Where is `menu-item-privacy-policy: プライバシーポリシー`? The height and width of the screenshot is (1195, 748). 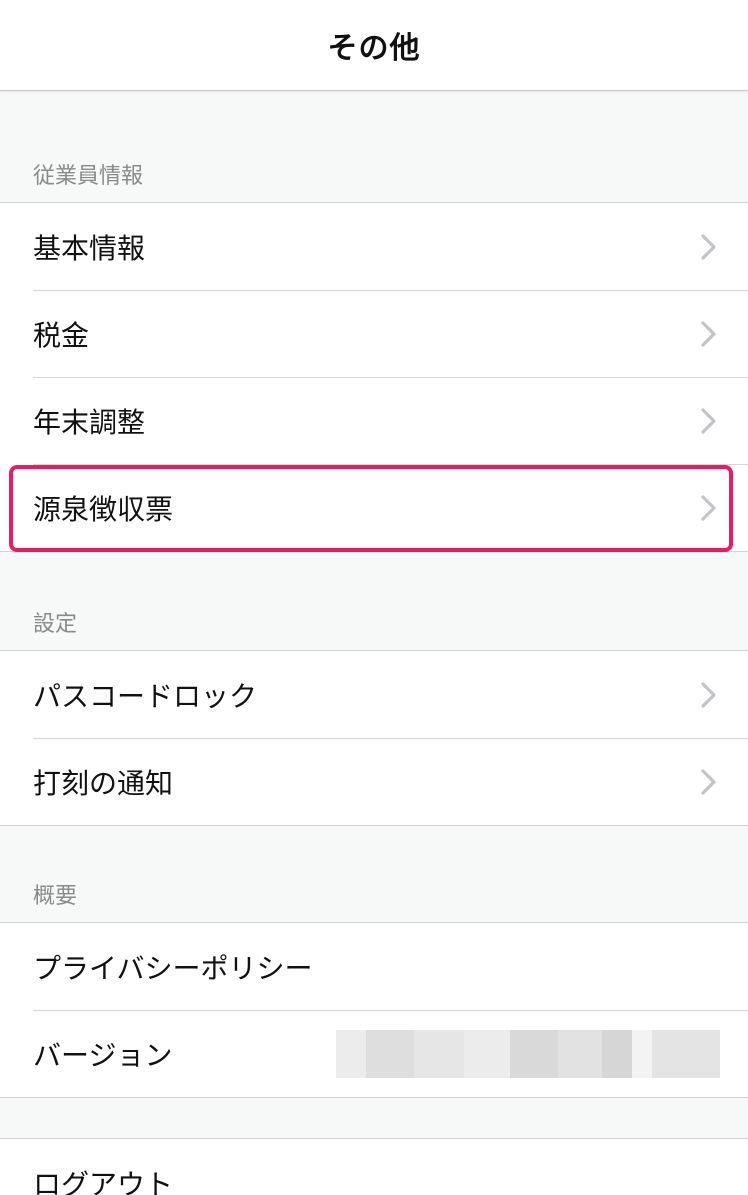
menu-item-privacy-policy: プライバシーポリシー is located at coordinates (374, 966).